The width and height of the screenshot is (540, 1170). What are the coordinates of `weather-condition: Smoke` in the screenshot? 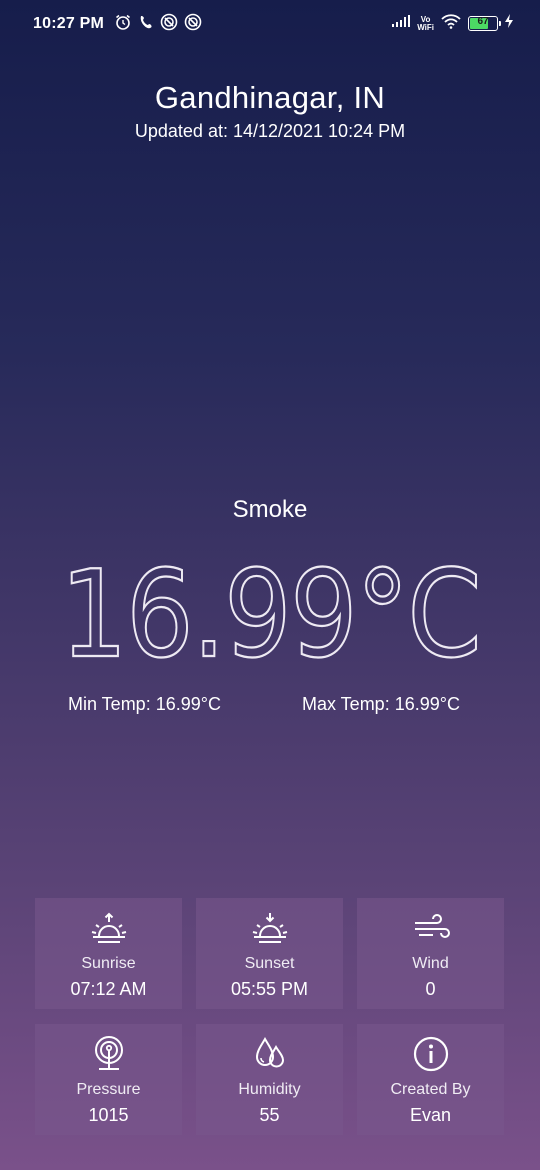 It's located at (270, 509).